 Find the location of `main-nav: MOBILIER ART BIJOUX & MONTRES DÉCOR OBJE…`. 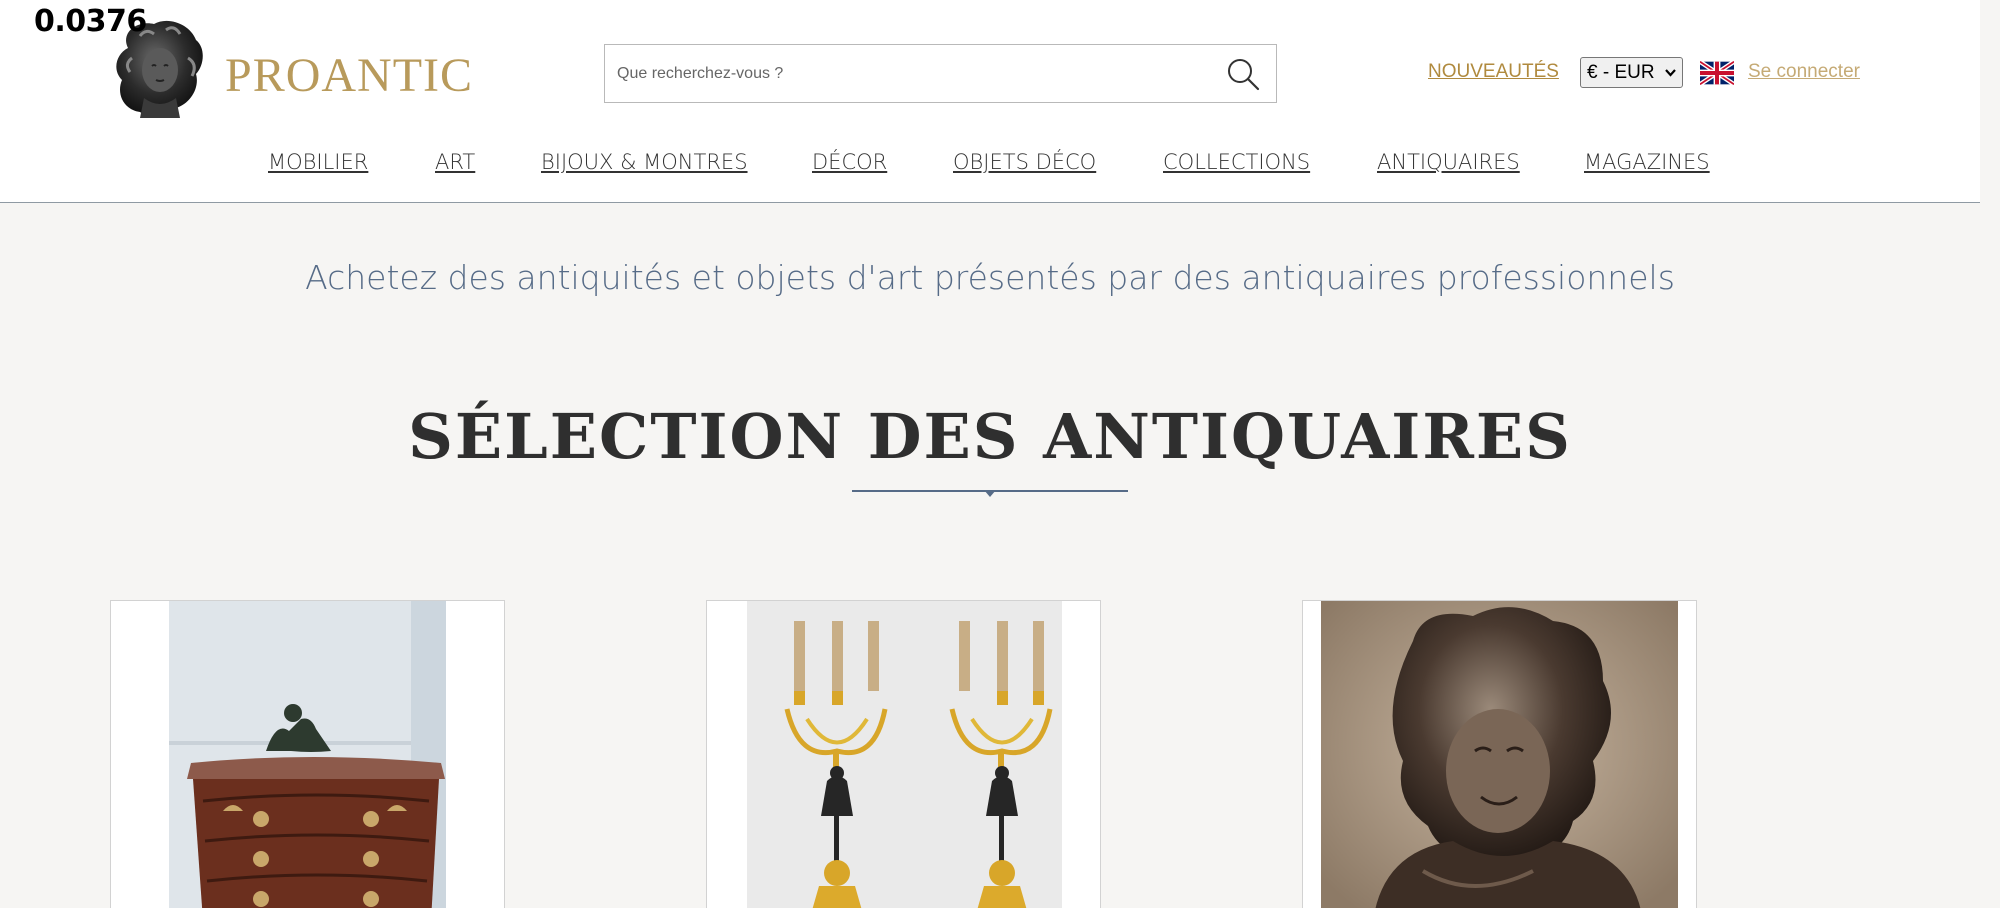

main-nav: MOBILIER ART BIJOUX & MONTRES DÉCOR OBJE… is located at coordinates (990, 165).